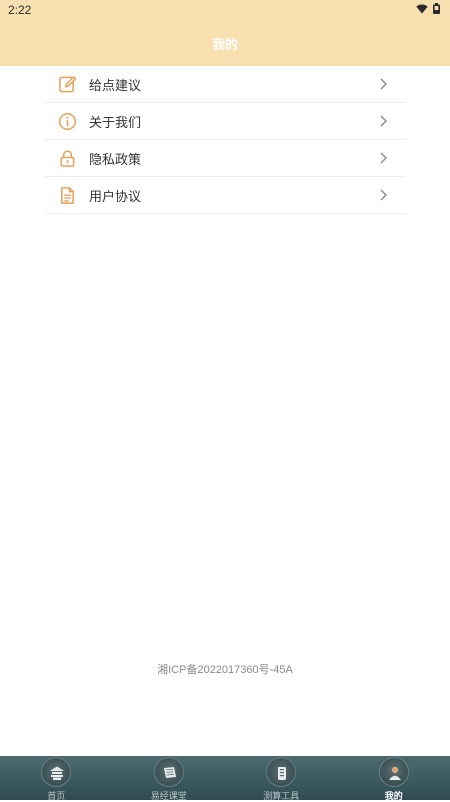  I want to click on status-icons, so click(428, 8).